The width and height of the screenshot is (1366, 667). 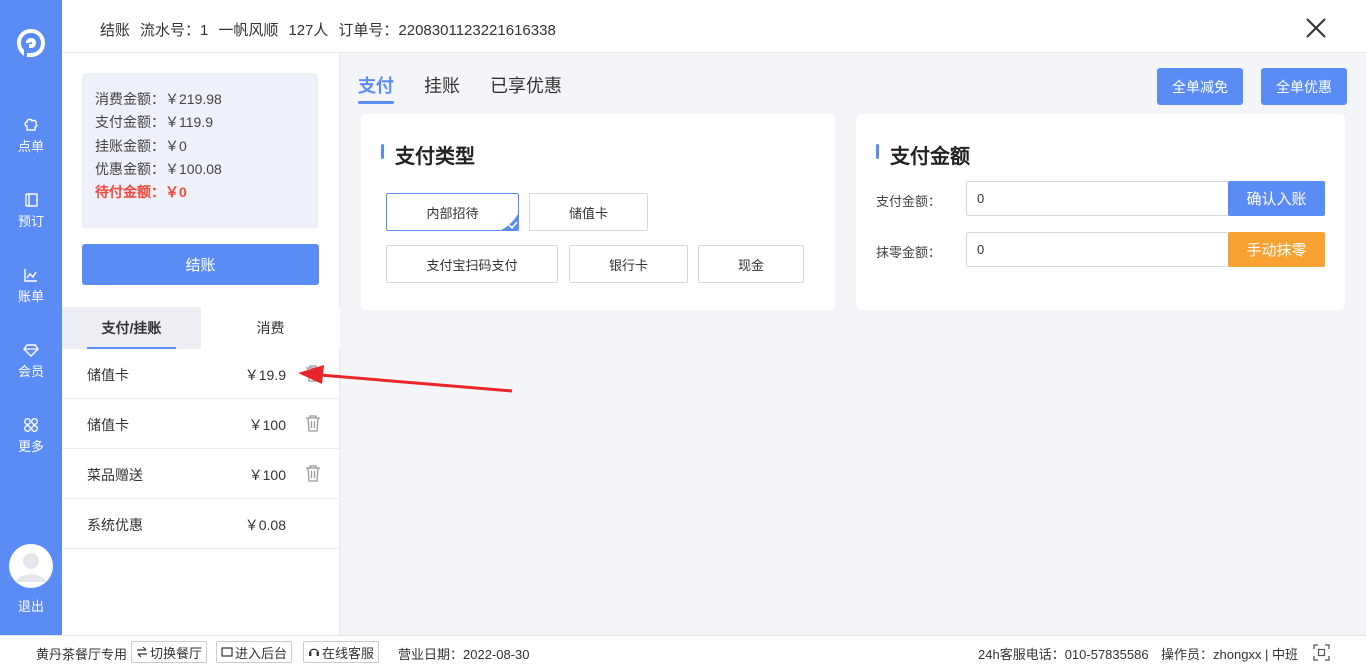 I want to click on amount-input, so click(x=1097, y=198).